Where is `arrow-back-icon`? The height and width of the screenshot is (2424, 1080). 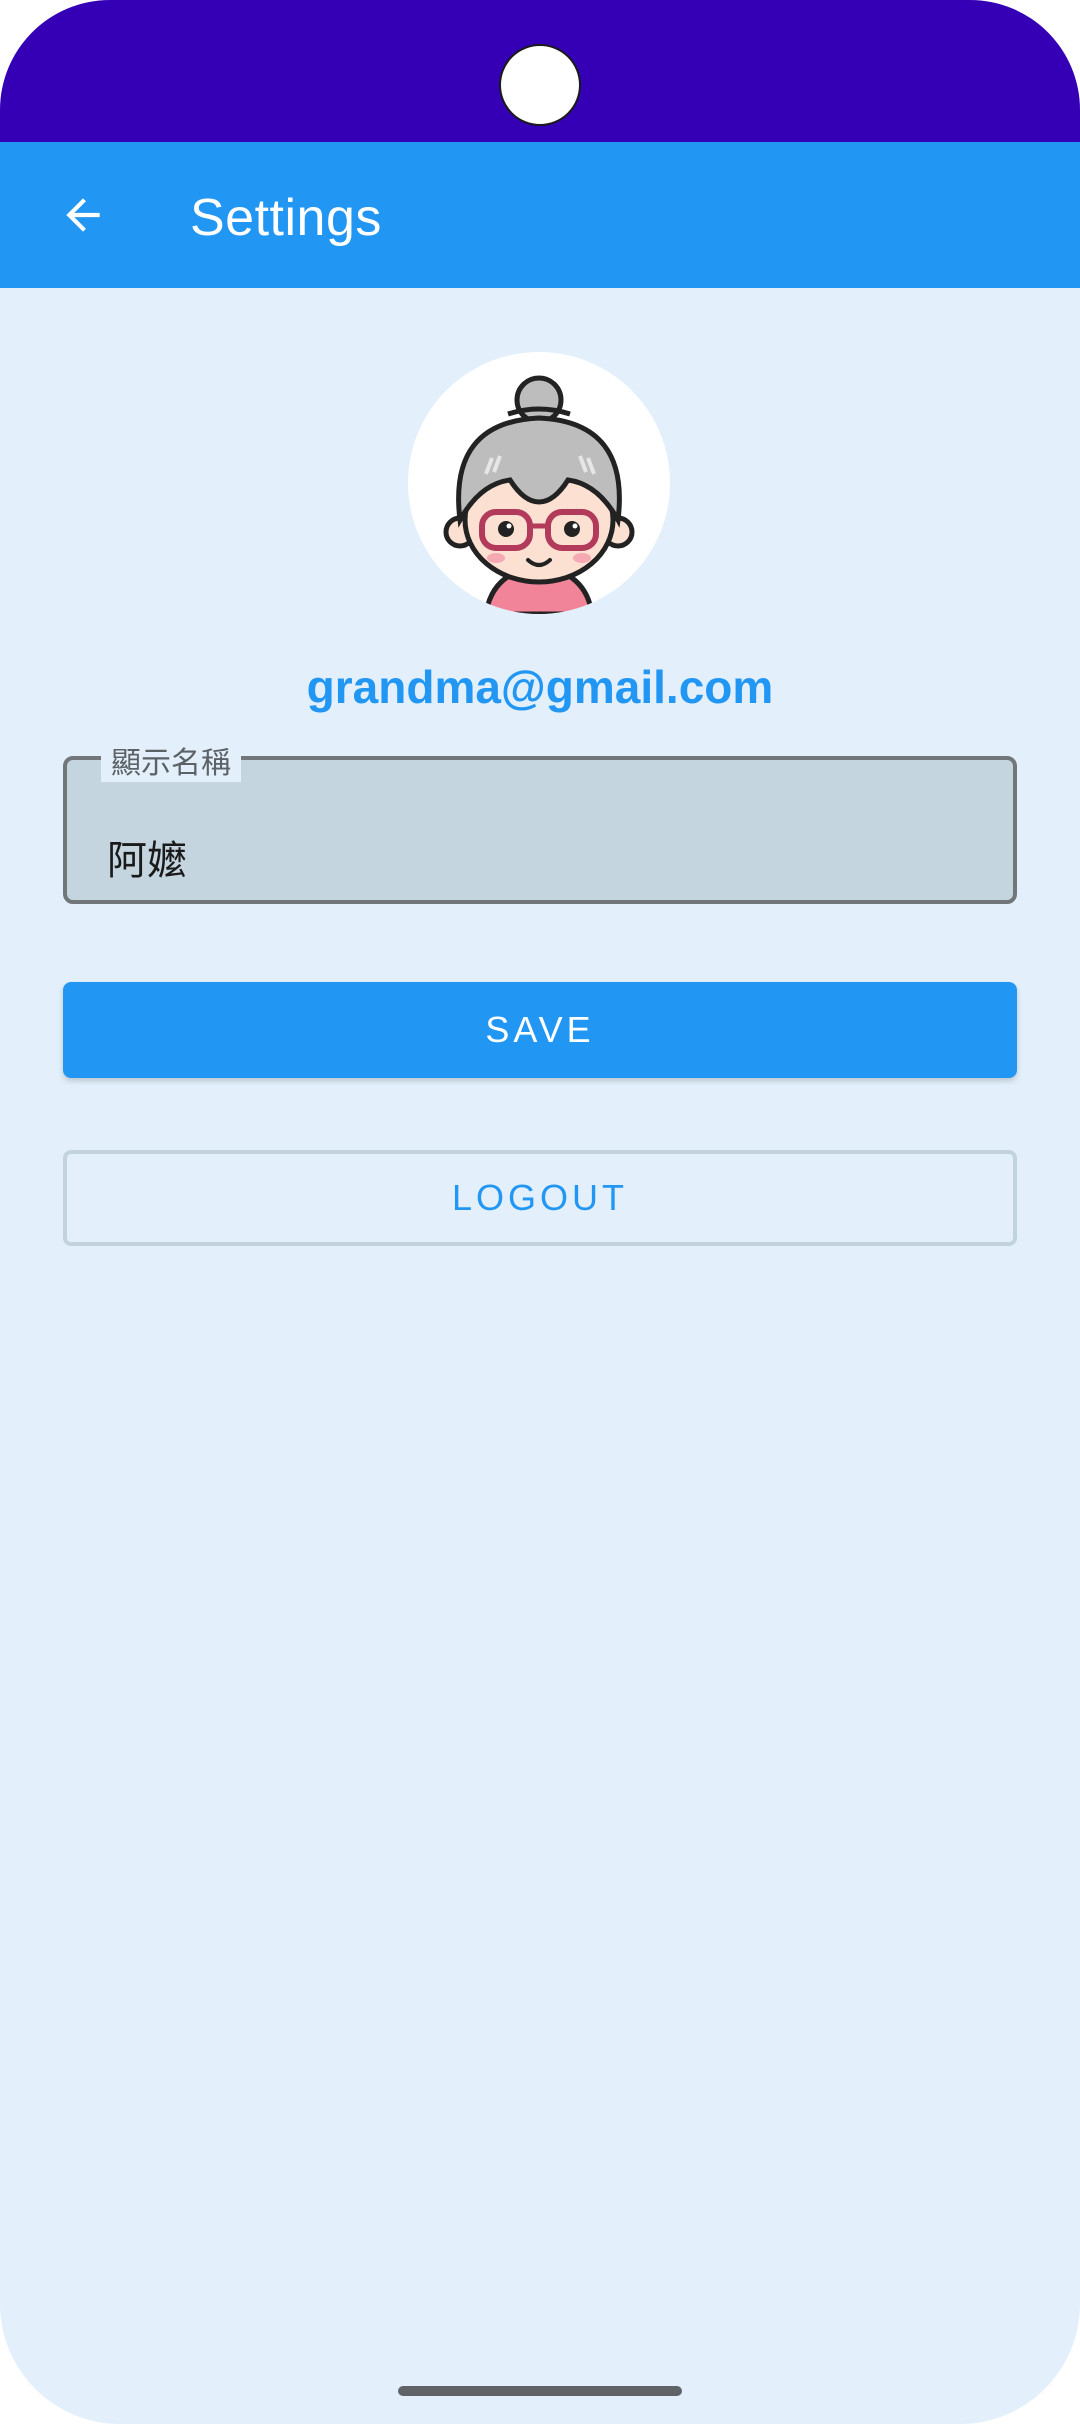
arrow-back-icon is located at coordinates (83, 215).